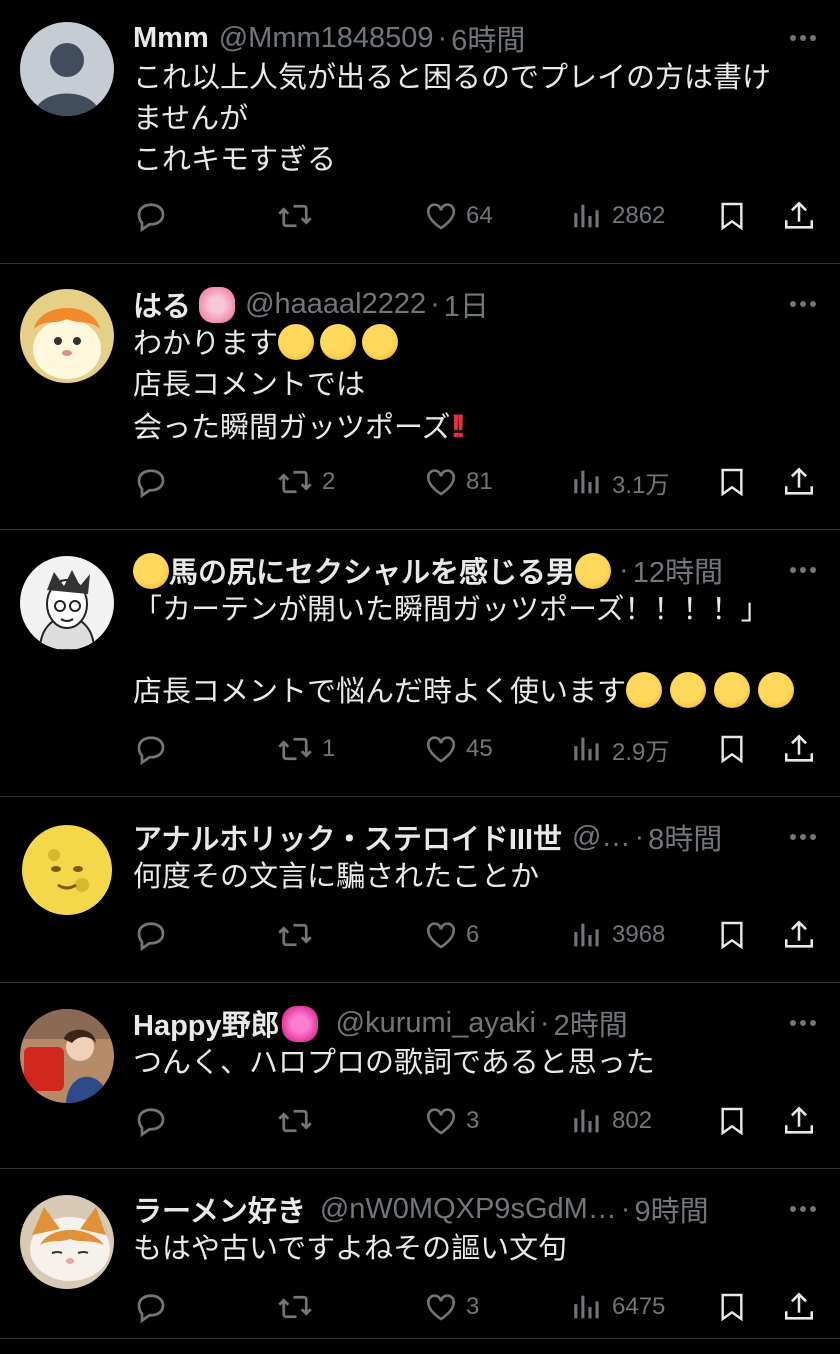  I want to click on action-bar: 3 6475, so click(420, 1307).